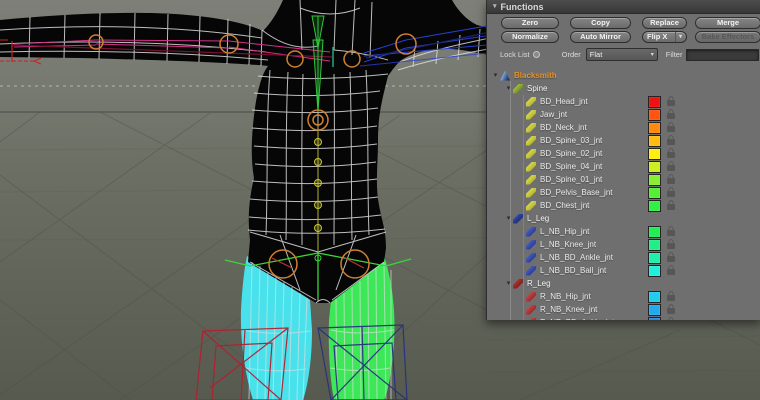 The width and height of the screenshot is (760, 400). What do you see at coordinates (623, 114) in the screenshot?
I see `tree-row: ▾ Jaw_jnt` at bounding box center [623, 114].